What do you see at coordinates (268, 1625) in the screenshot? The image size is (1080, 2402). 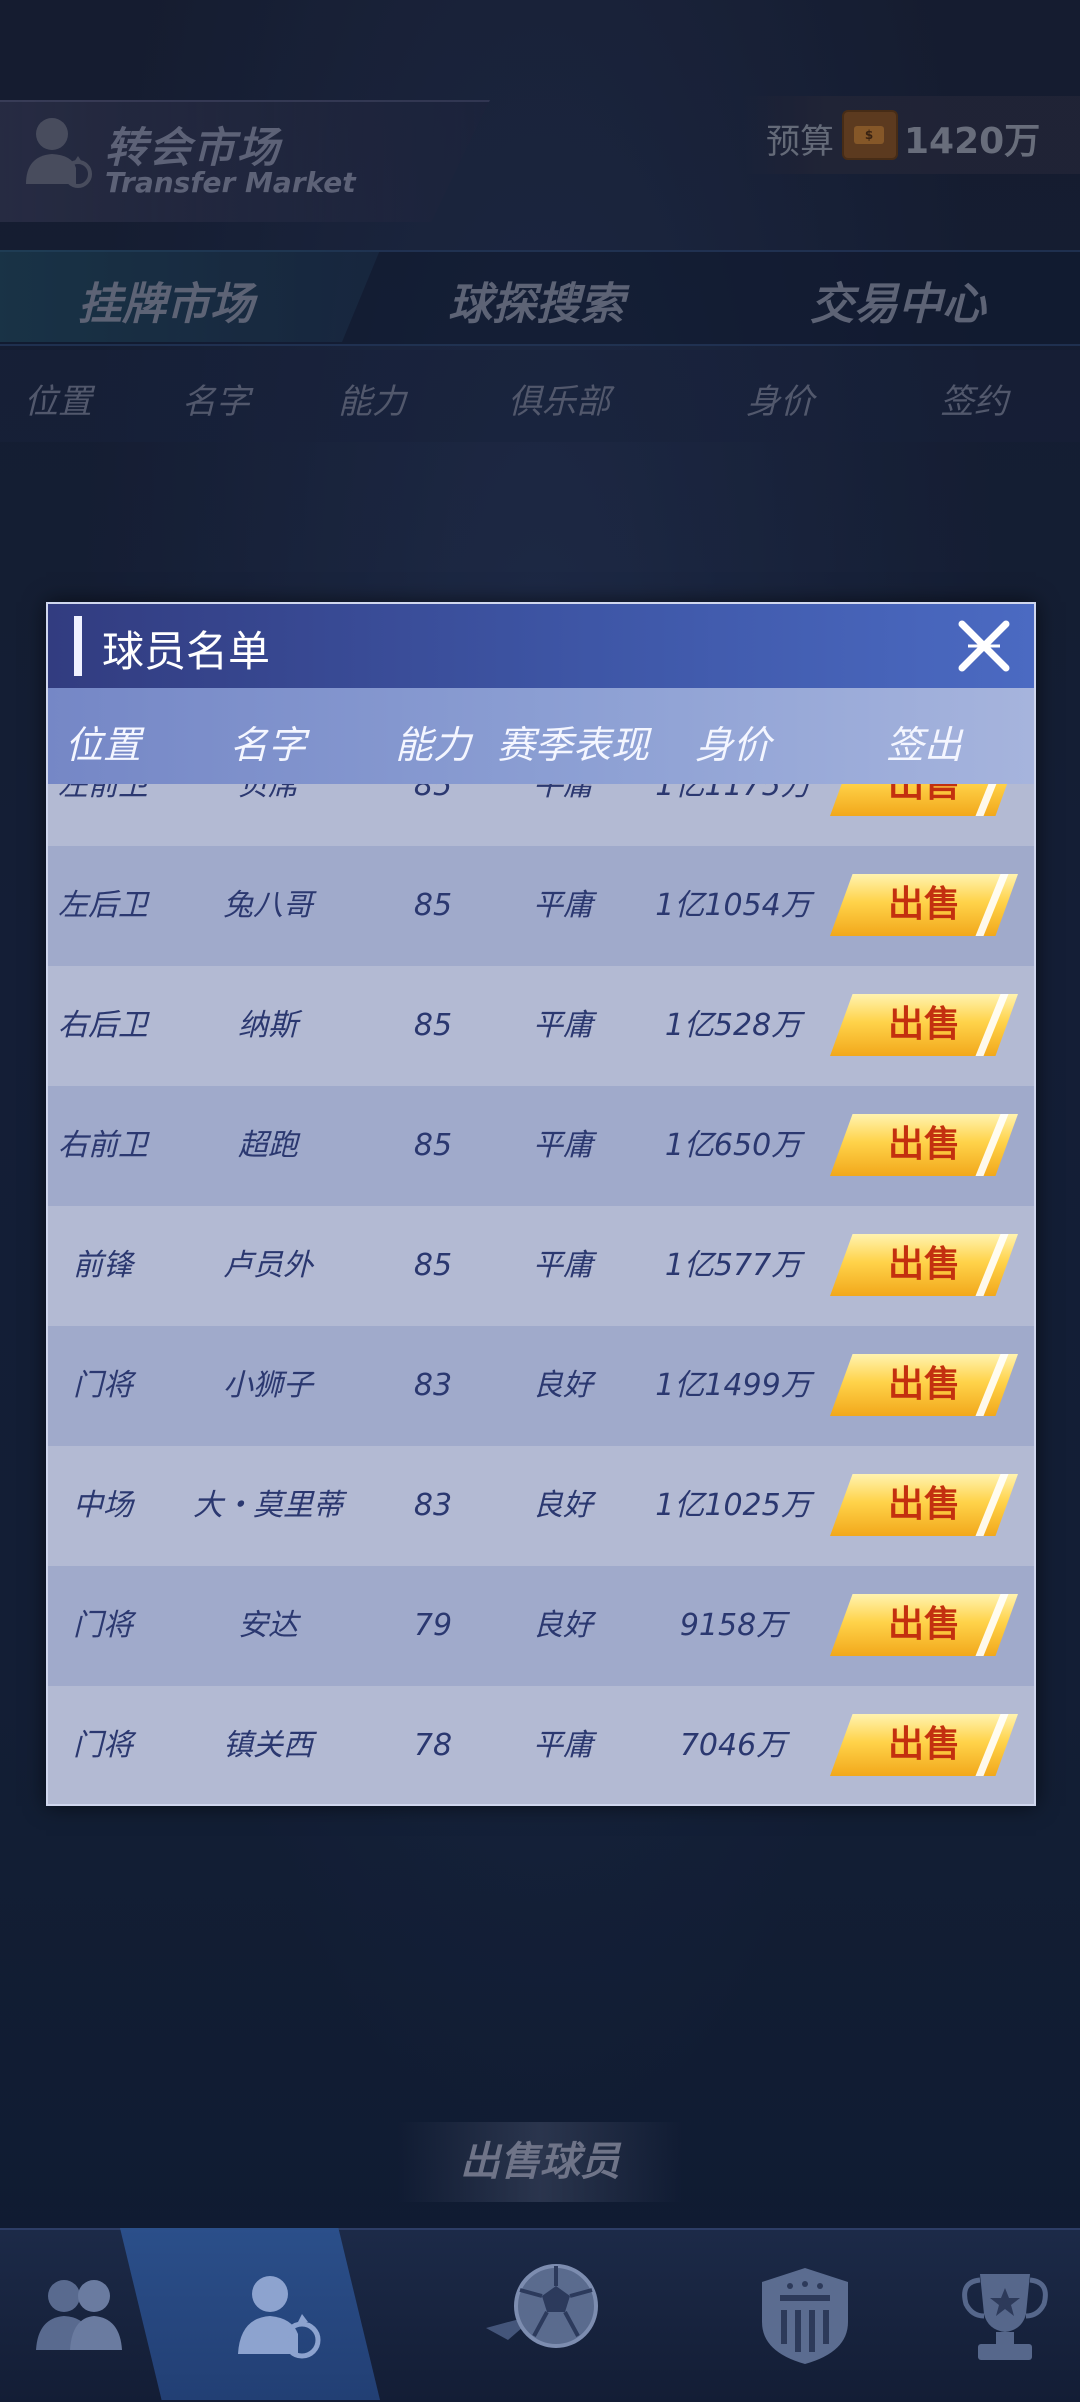 I see `row-name: 安达` at bounding box center [268, 1625].